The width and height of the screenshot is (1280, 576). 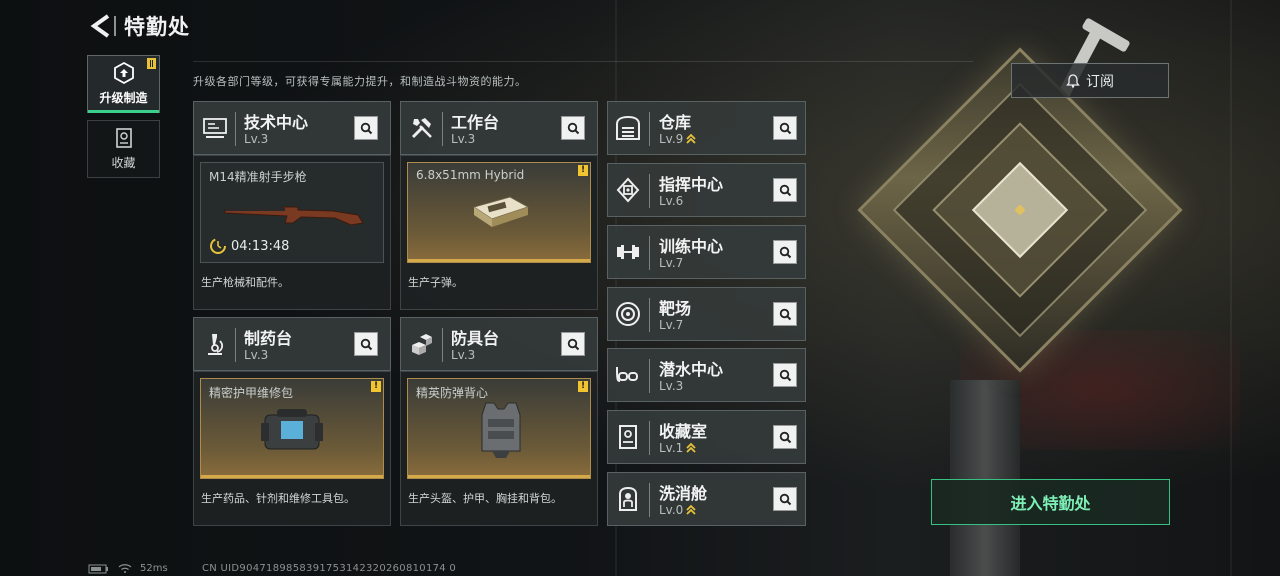 What do you see at coordinates (245, 282) in the screenshot?
I see `product-description: 生产枪械和配件。` at bounding box center [245, 282].